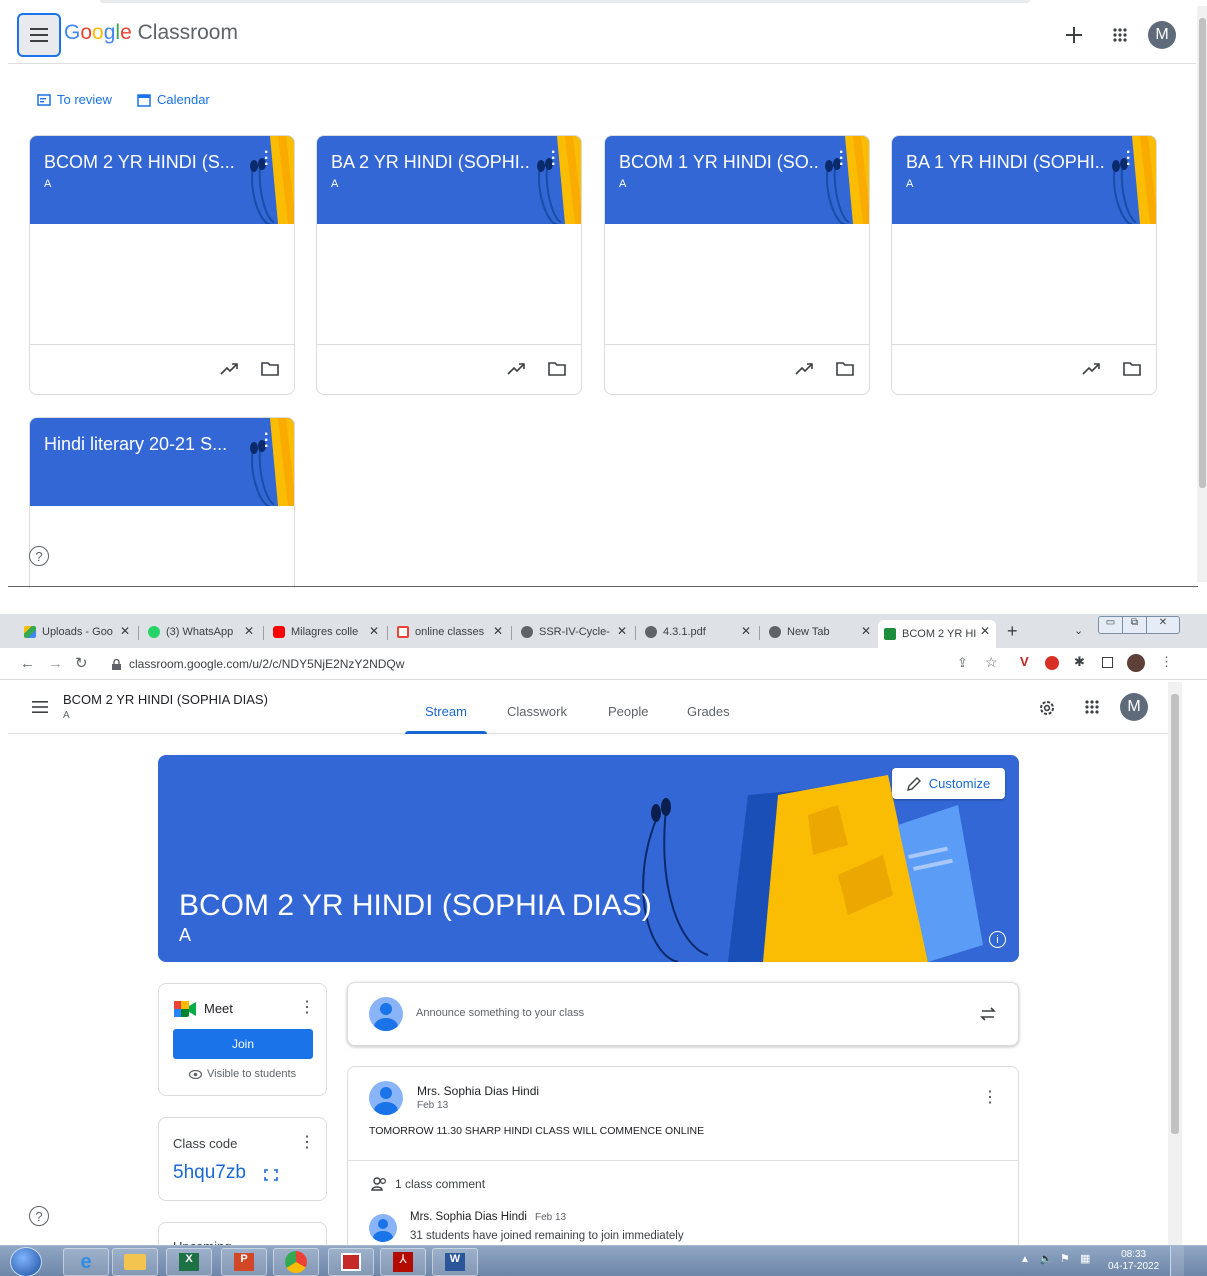 The width and height of the screenshot is (1207, 1276). What do you see at coordinates (1024, 661) in the screenshot?
I see `extension-v-icon: V` at bounding box center [1024, 661].